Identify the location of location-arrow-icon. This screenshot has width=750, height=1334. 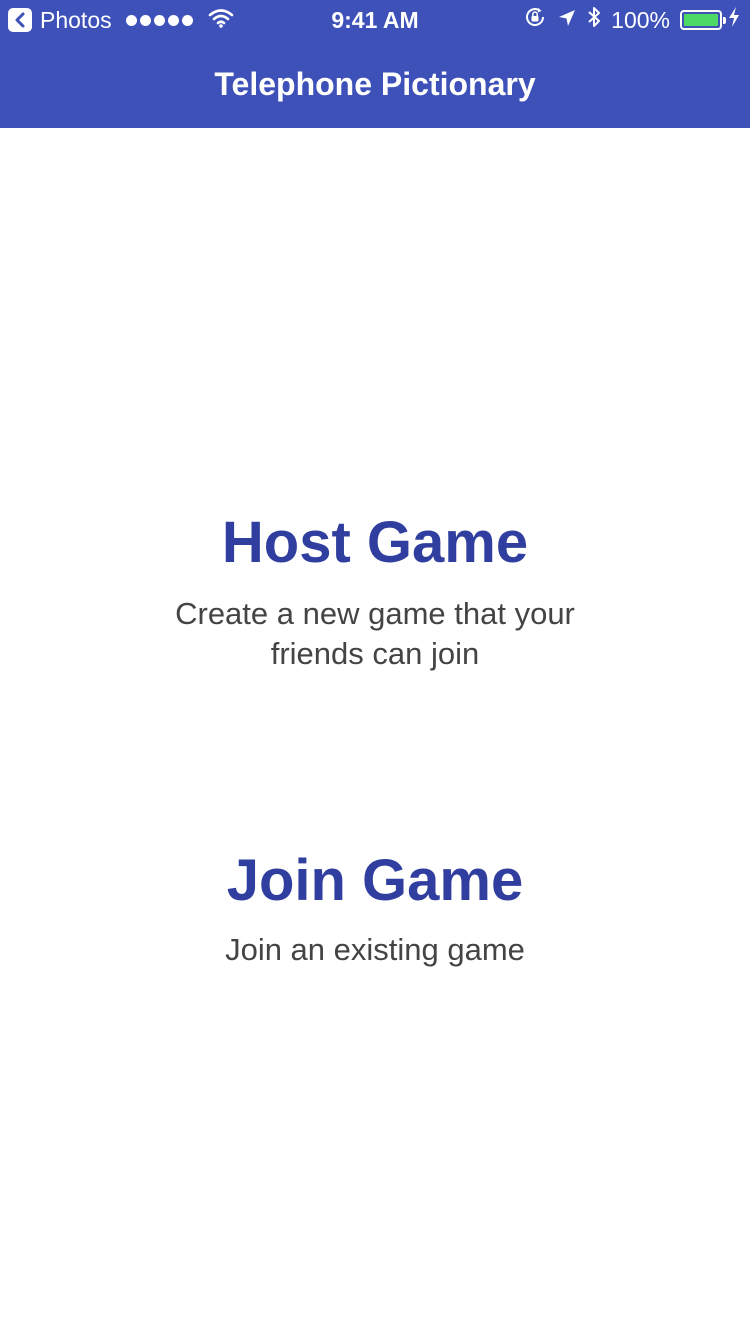
(567, 20).